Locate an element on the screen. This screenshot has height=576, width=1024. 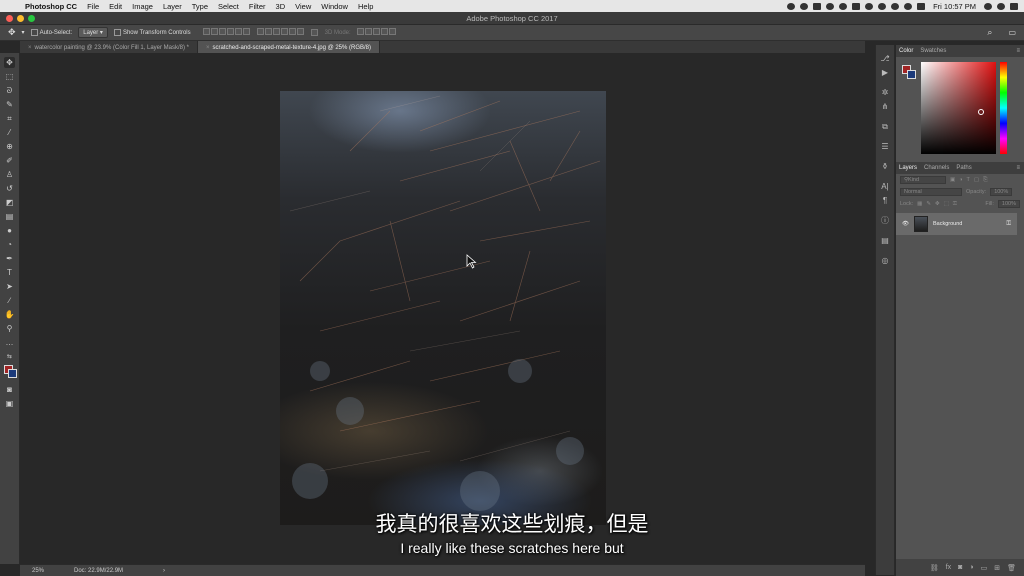
layer-name: Background is located at coordinates (947, 224).